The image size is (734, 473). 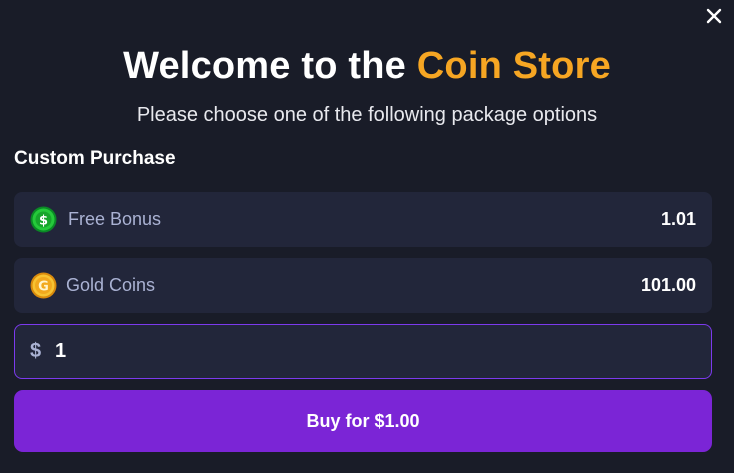 I want to click on svg-text: G, so click(x=43, y=287).